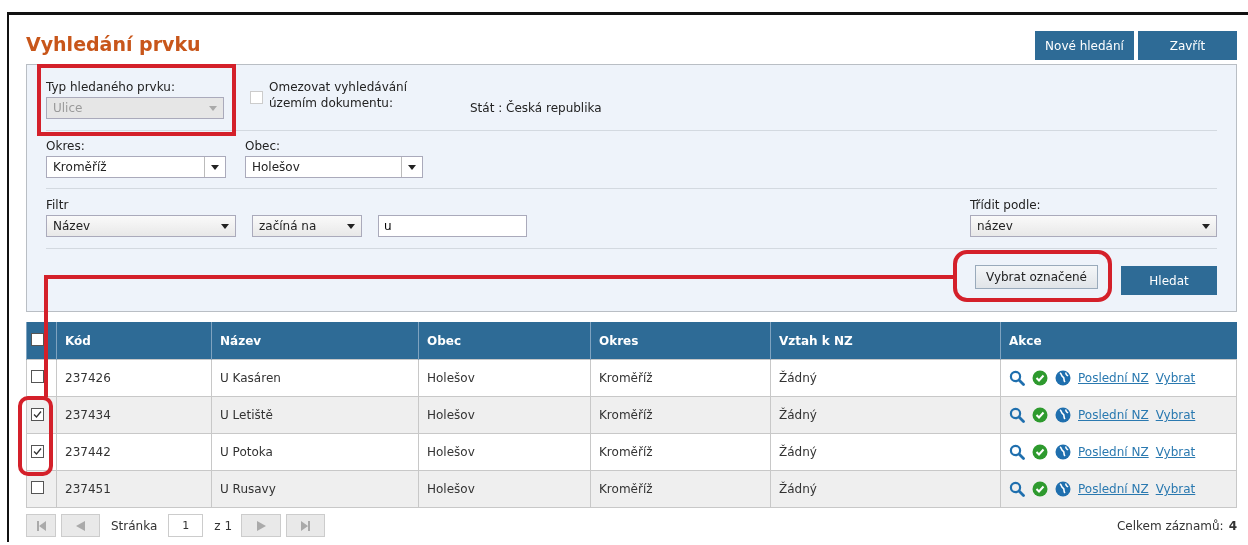 This screenshot has height=545, width=1248. Describe the element at coordinates (58, 205) in the screenshot. I see `field-label: Filtr` at that location.